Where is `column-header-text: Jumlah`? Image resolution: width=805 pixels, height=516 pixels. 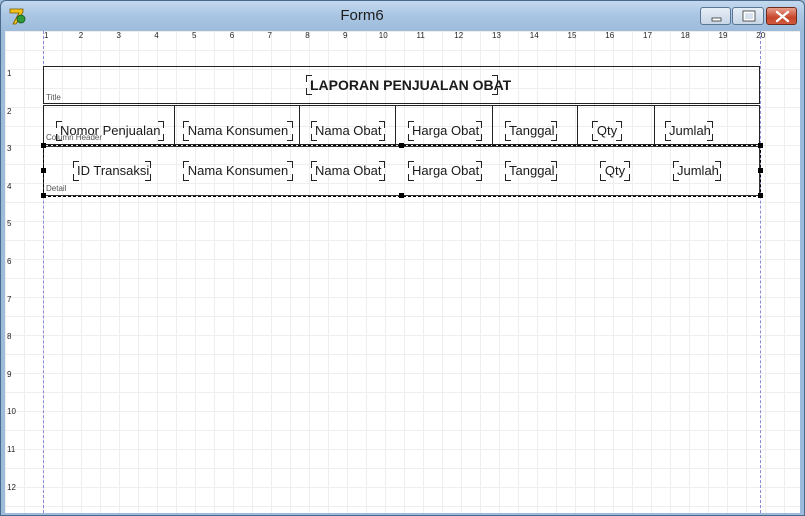
column-header-text: Jumlah is located at coordinates (690, 130).